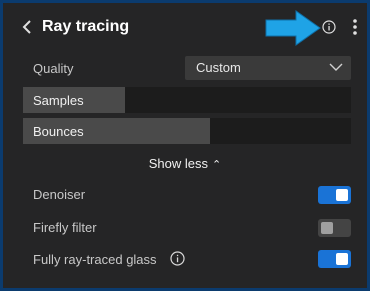  Describe the element at coordinates (58, 131) in the screenshot. I see `bounces-label: Bounces` at that location.